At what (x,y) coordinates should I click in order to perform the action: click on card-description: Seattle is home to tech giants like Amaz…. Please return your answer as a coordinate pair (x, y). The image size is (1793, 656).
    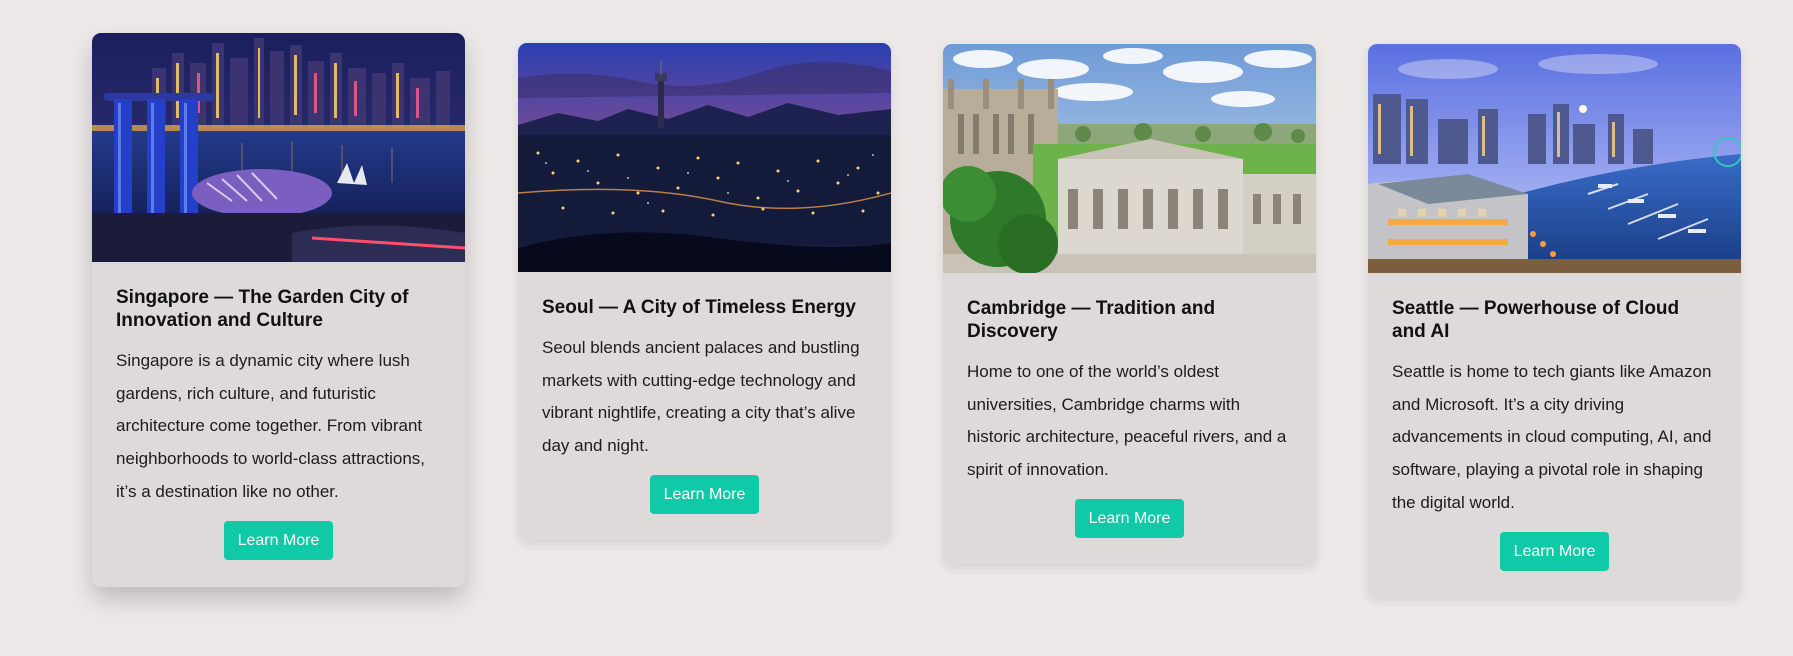
    Looking at the image, I should click on (1552, 437).